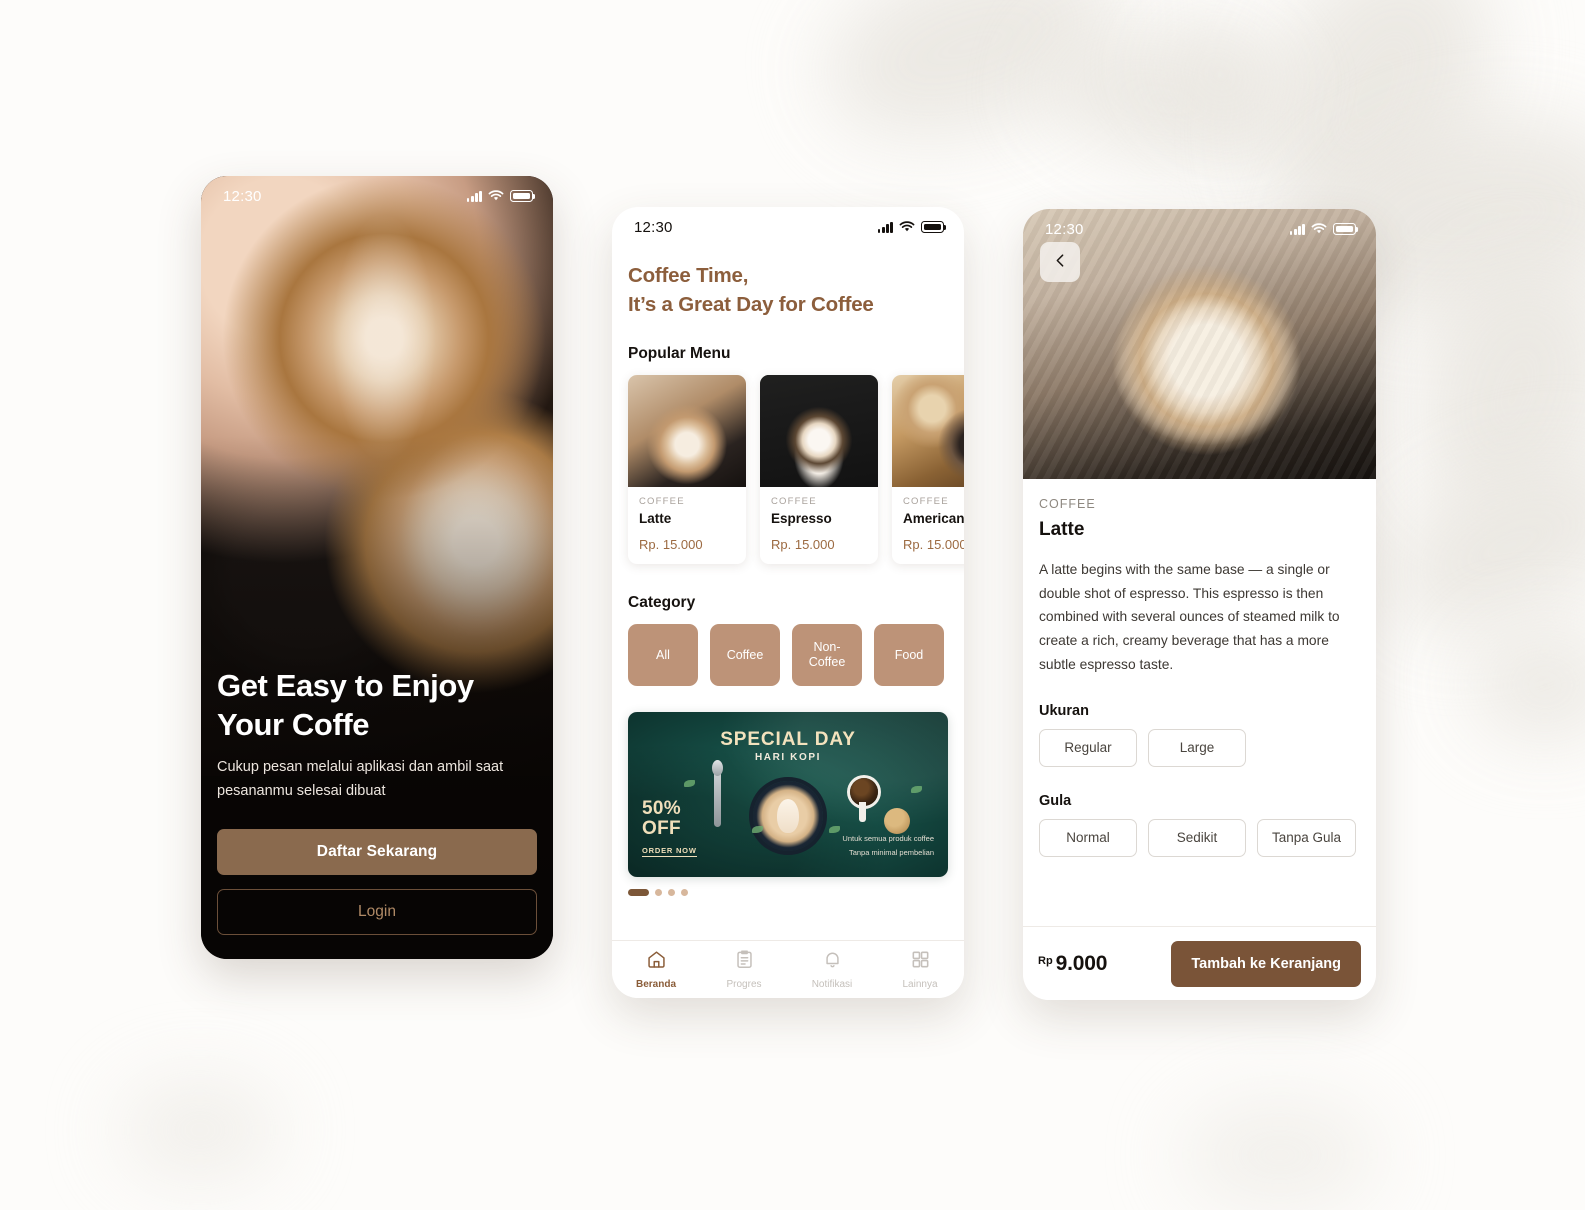 The image size is (1585, 1210). I want to click on latte-cup-image, so click(788, 816).